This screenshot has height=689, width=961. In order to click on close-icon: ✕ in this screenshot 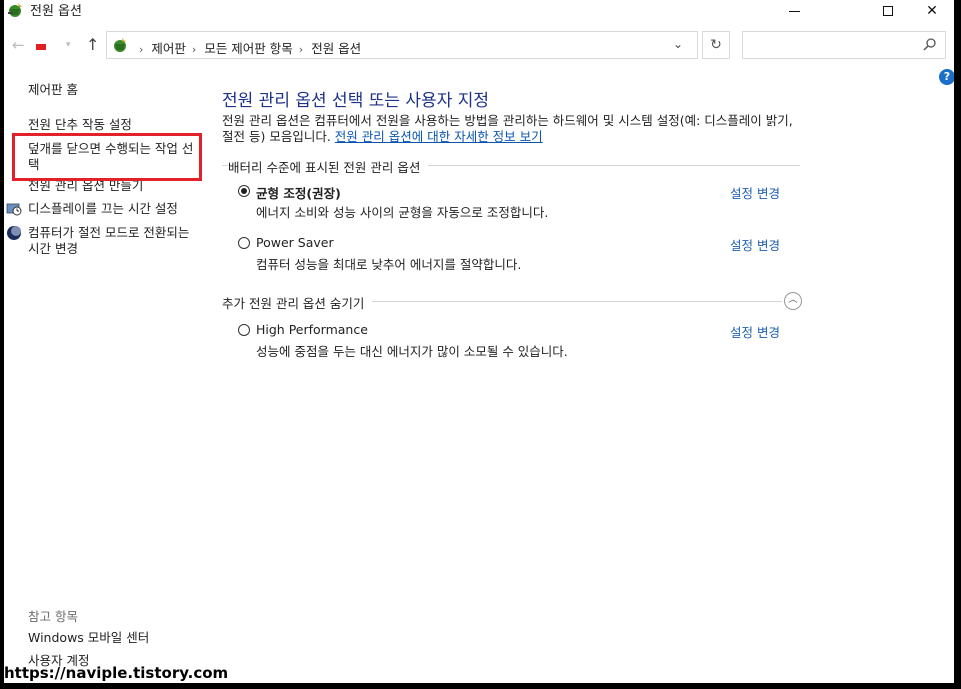, I will do `click(932, 11)`.